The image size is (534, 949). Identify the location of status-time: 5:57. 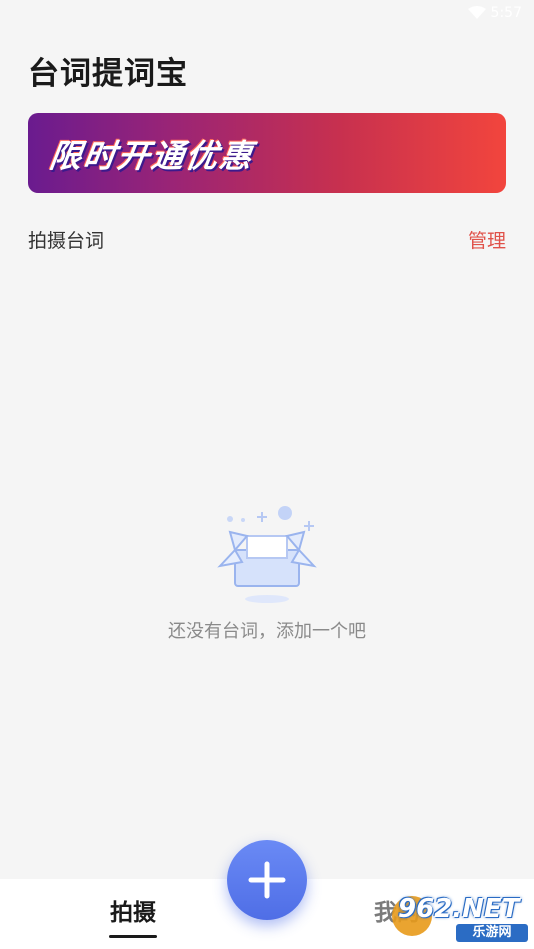
(506, 13).